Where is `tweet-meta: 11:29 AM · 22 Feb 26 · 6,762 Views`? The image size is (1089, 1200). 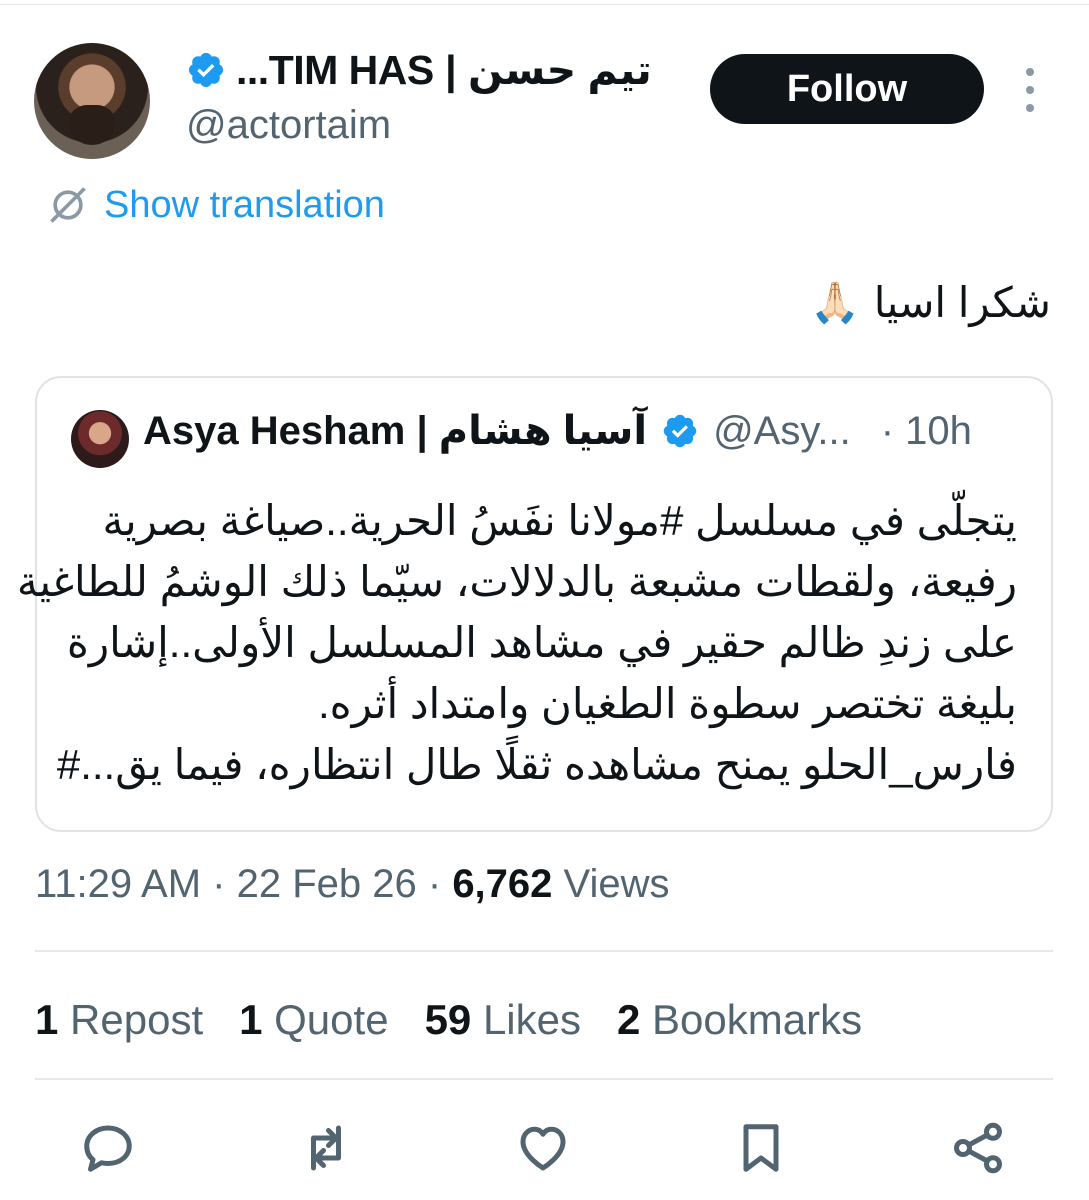 tweet-meta: 11:29 AM · 22 Feb 26 · 6,762 Views is located at coordinates (352, 884).